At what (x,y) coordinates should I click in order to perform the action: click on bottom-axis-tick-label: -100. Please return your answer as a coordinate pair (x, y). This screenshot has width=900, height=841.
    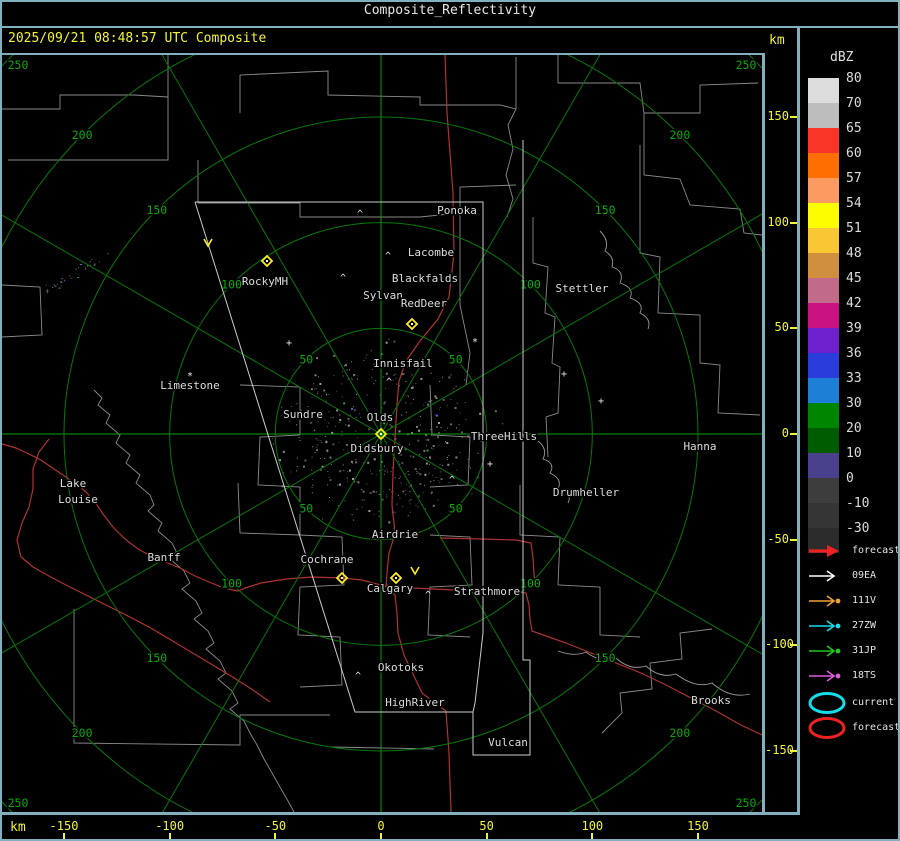
    Looking at the image, I should click on (170, 826).